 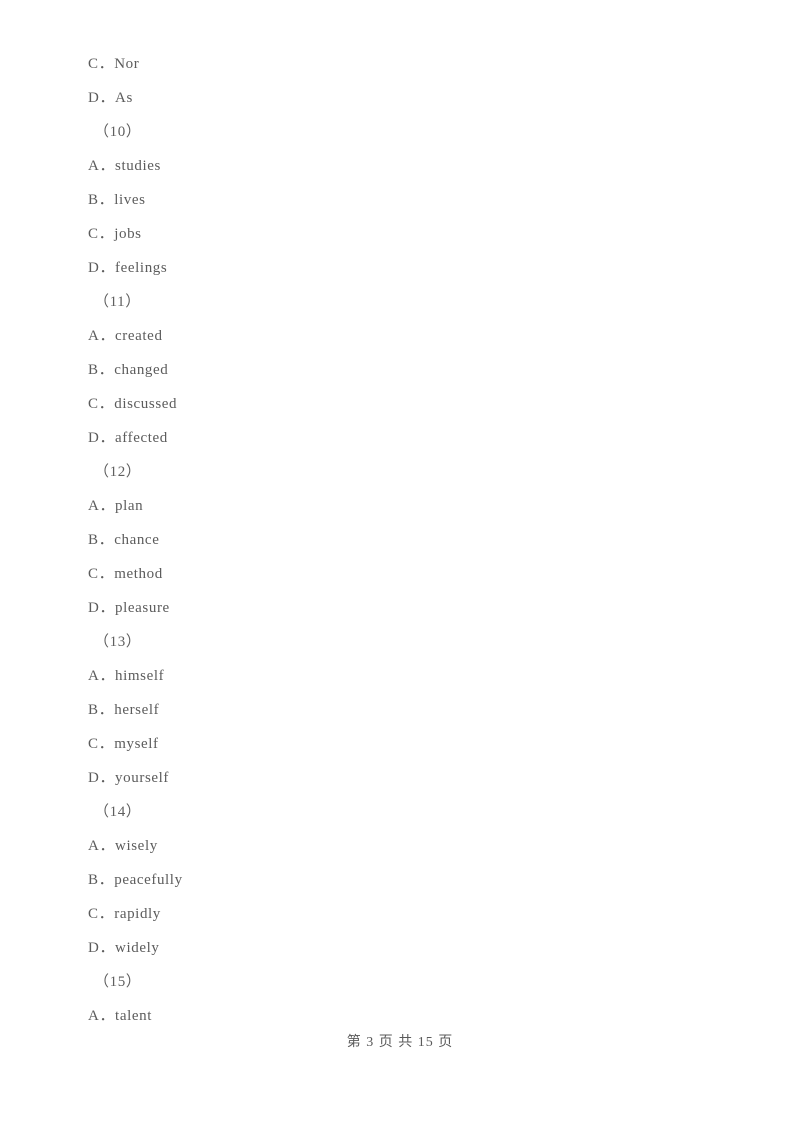 I want to click on question-number: （11）, so click(x=117, y=302).